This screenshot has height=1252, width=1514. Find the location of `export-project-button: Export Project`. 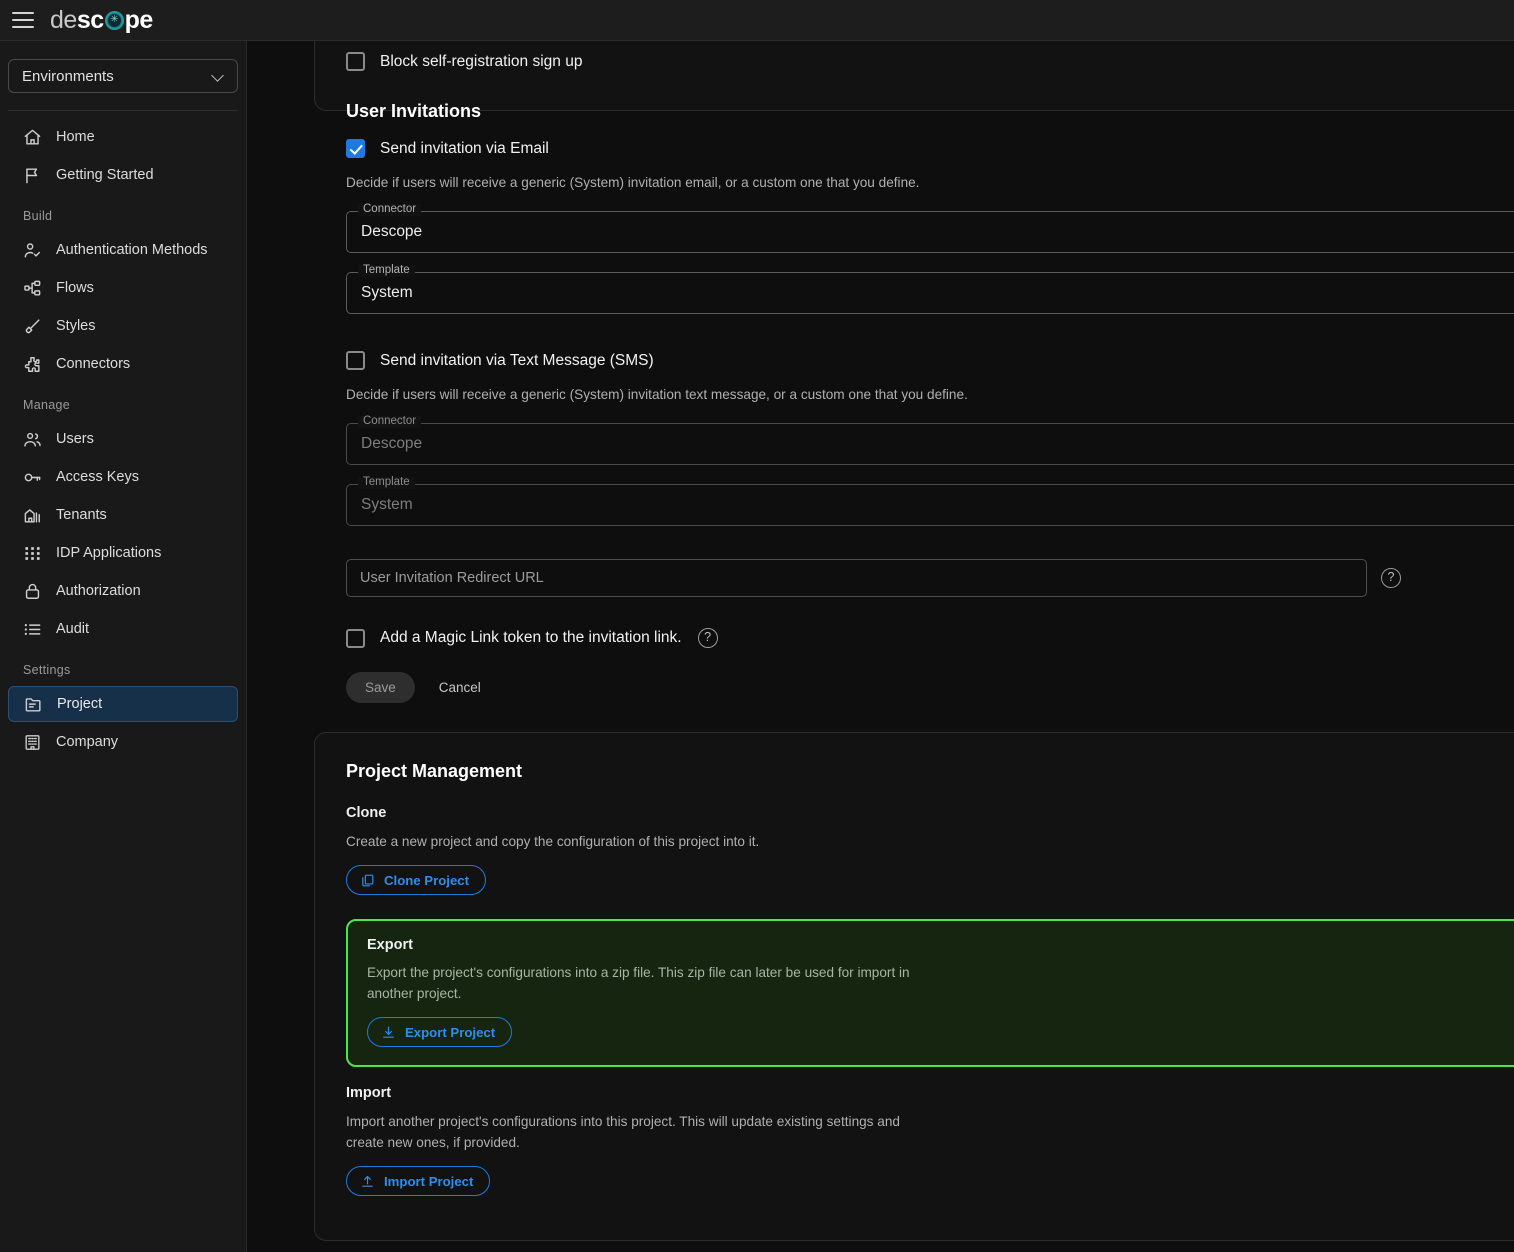

export-project-button: Export Project is located at coordinates (440, 1032).